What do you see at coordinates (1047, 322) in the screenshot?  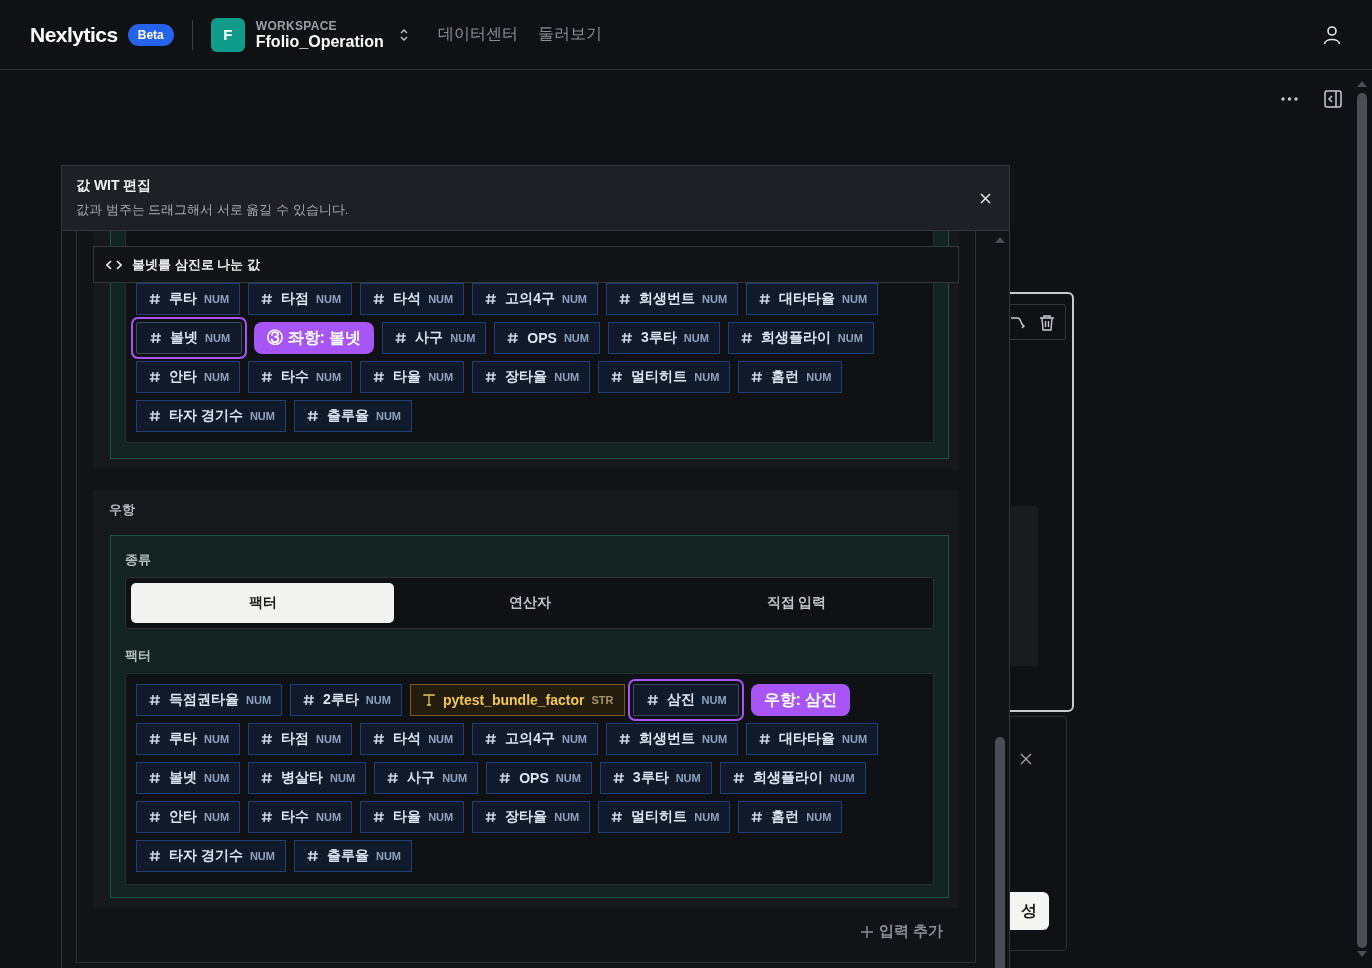 I see `trash-icon` at bounding box center [1047, 322].